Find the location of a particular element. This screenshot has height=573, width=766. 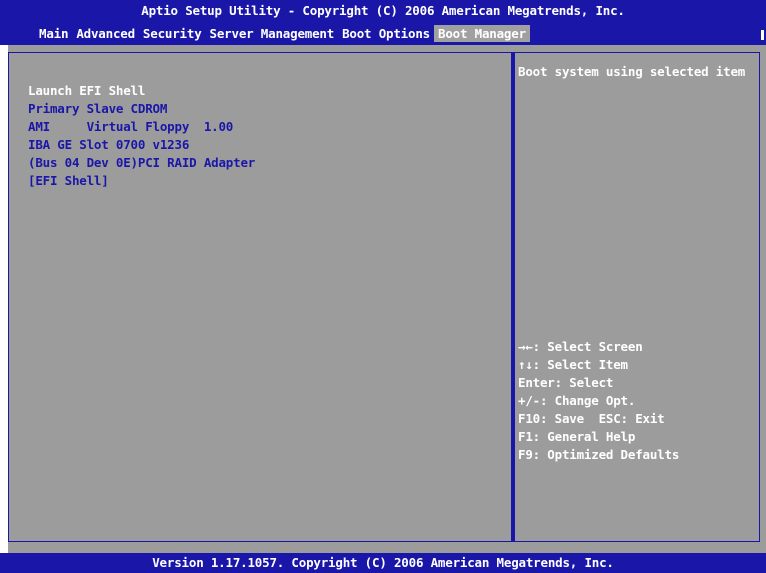

menu-tab-boot-manager: Boot Manager is located at coordinates (482, 33).